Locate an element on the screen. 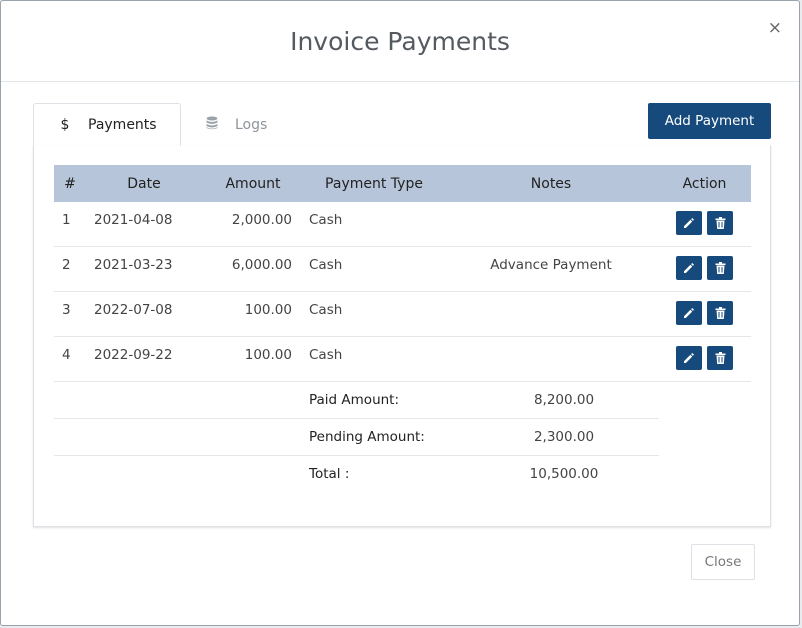 The image size is (802, 628). table-header: # Date Amount Payment Type Notes Action is located at coordinates (402, 183).